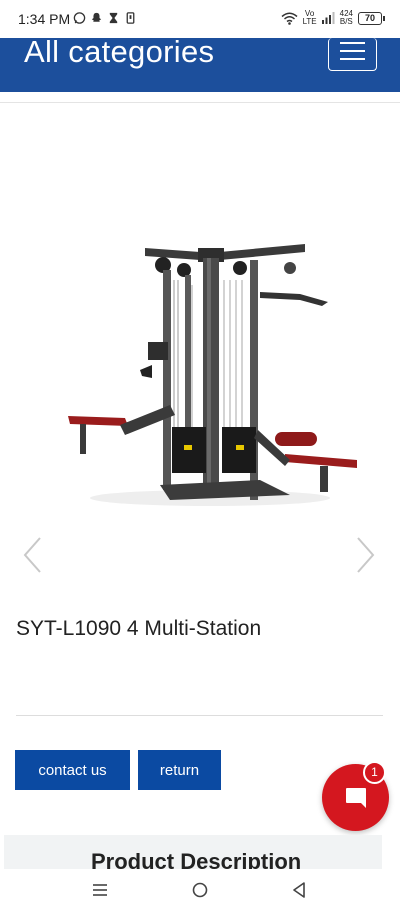 The height and width of the screenshot is (911, 400). What do you see at coordinates (105, 18) in the screenshot?
I see `notification-icons` at bounding box center [105, 18].